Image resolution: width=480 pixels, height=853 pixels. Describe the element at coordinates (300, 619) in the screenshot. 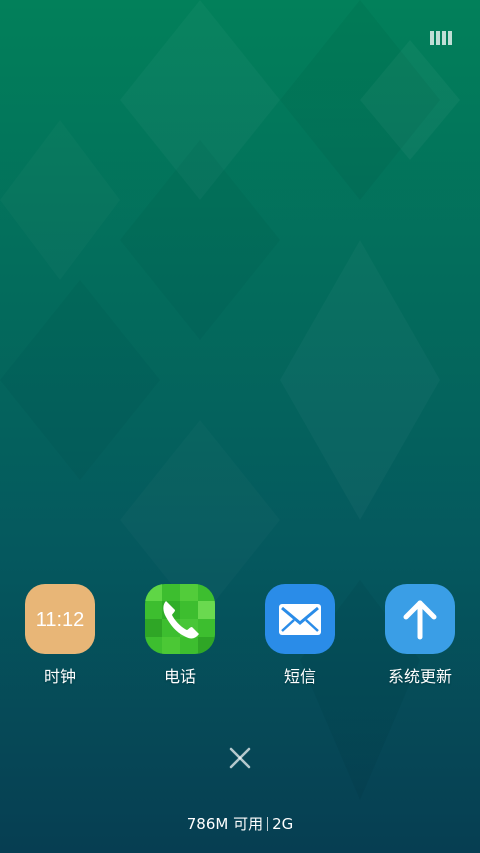

I see `sms-icon` at that location.